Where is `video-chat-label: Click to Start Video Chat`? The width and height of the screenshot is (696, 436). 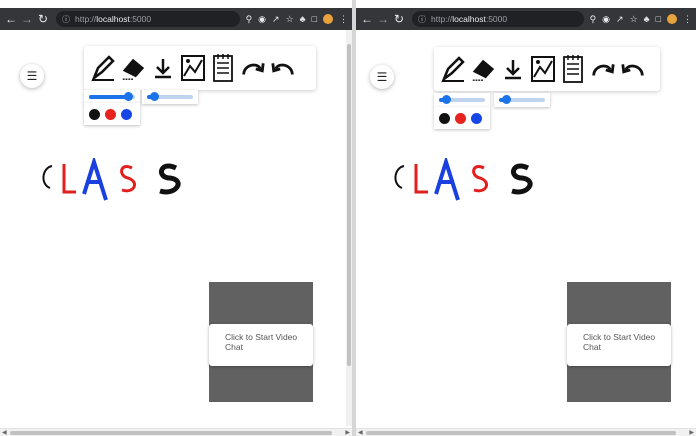 video-chat-label: Click to Start Video Chat is located at coordinates (619, 342).